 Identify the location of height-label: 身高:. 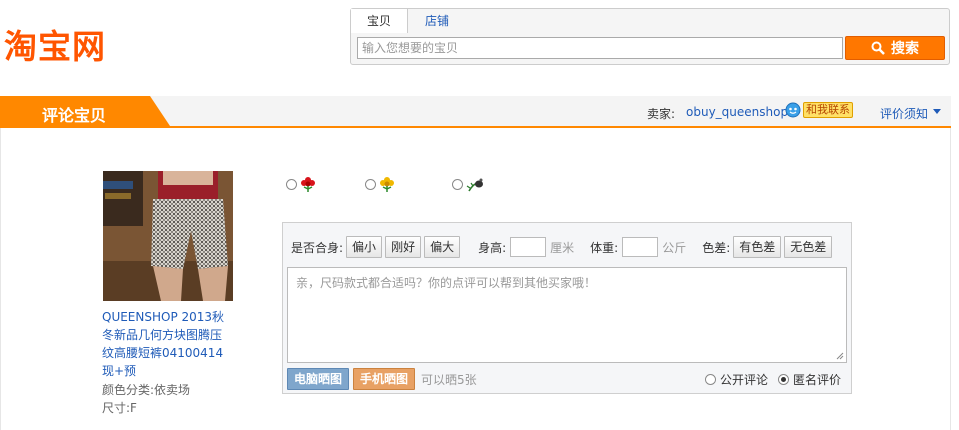
(492, 247).